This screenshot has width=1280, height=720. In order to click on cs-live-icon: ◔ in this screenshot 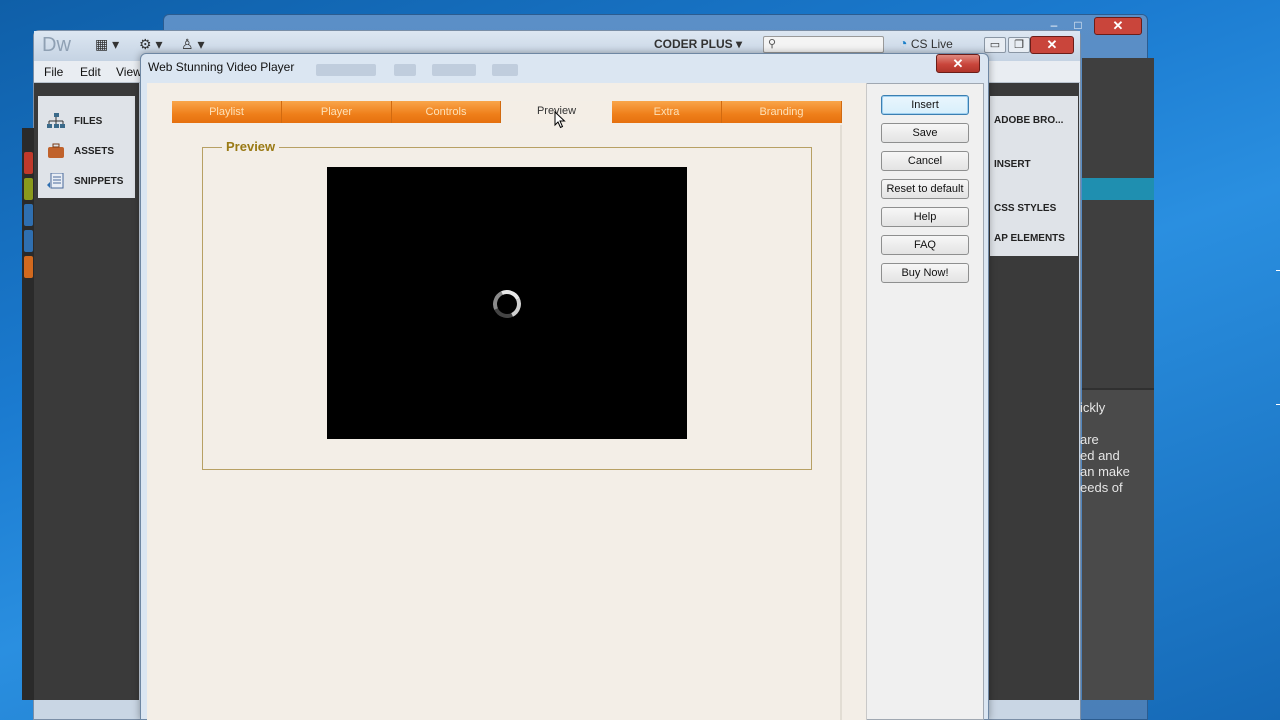, I will do `click(903, 43)`.